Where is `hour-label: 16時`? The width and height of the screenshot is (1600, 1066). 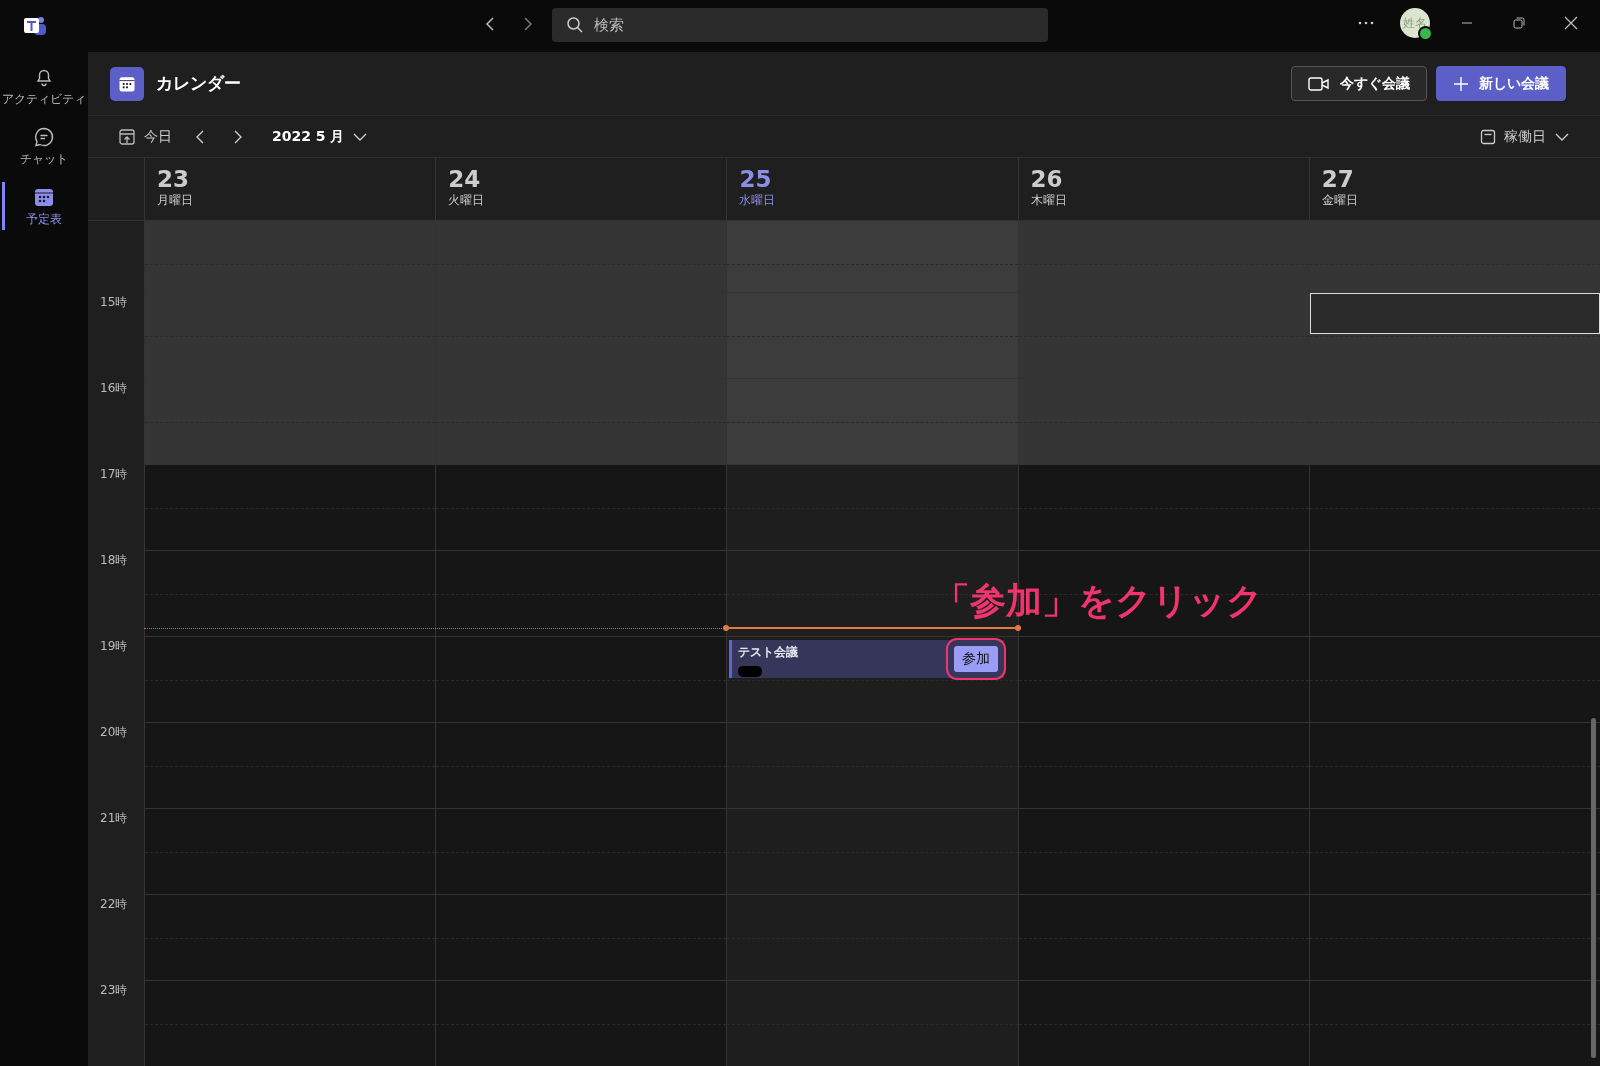 hour-label: 16時 is located at coordinates (114, 388).